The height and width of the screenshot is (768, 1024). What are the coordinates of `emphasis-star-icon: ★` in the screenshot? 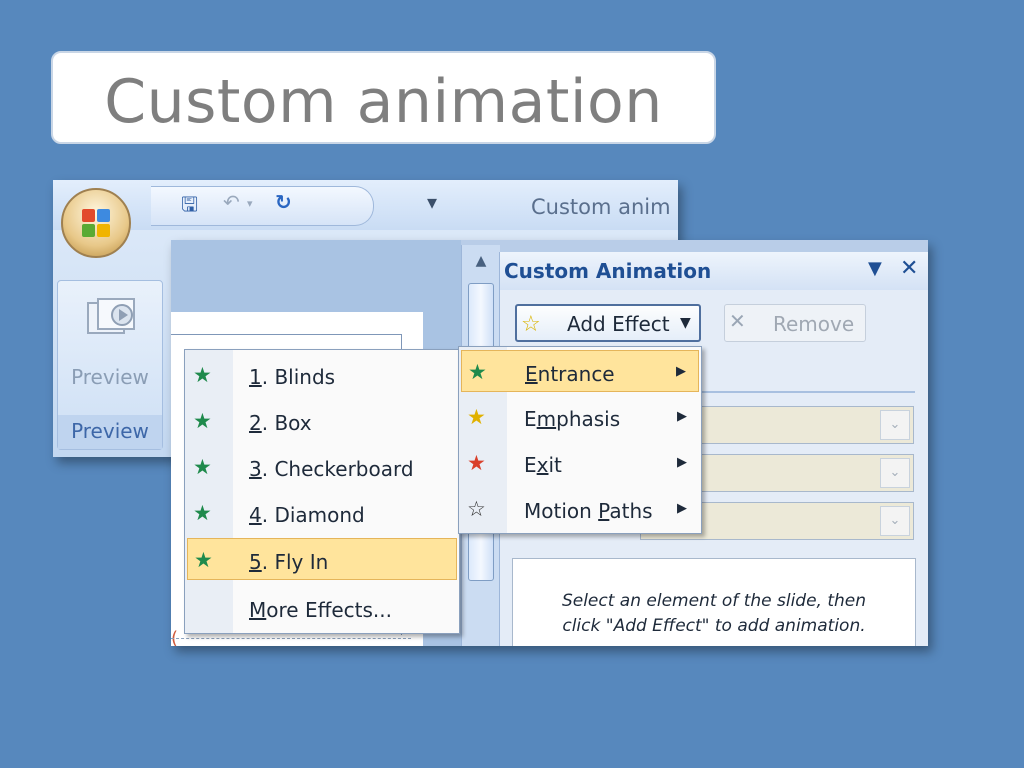 It's located at (476, 417).